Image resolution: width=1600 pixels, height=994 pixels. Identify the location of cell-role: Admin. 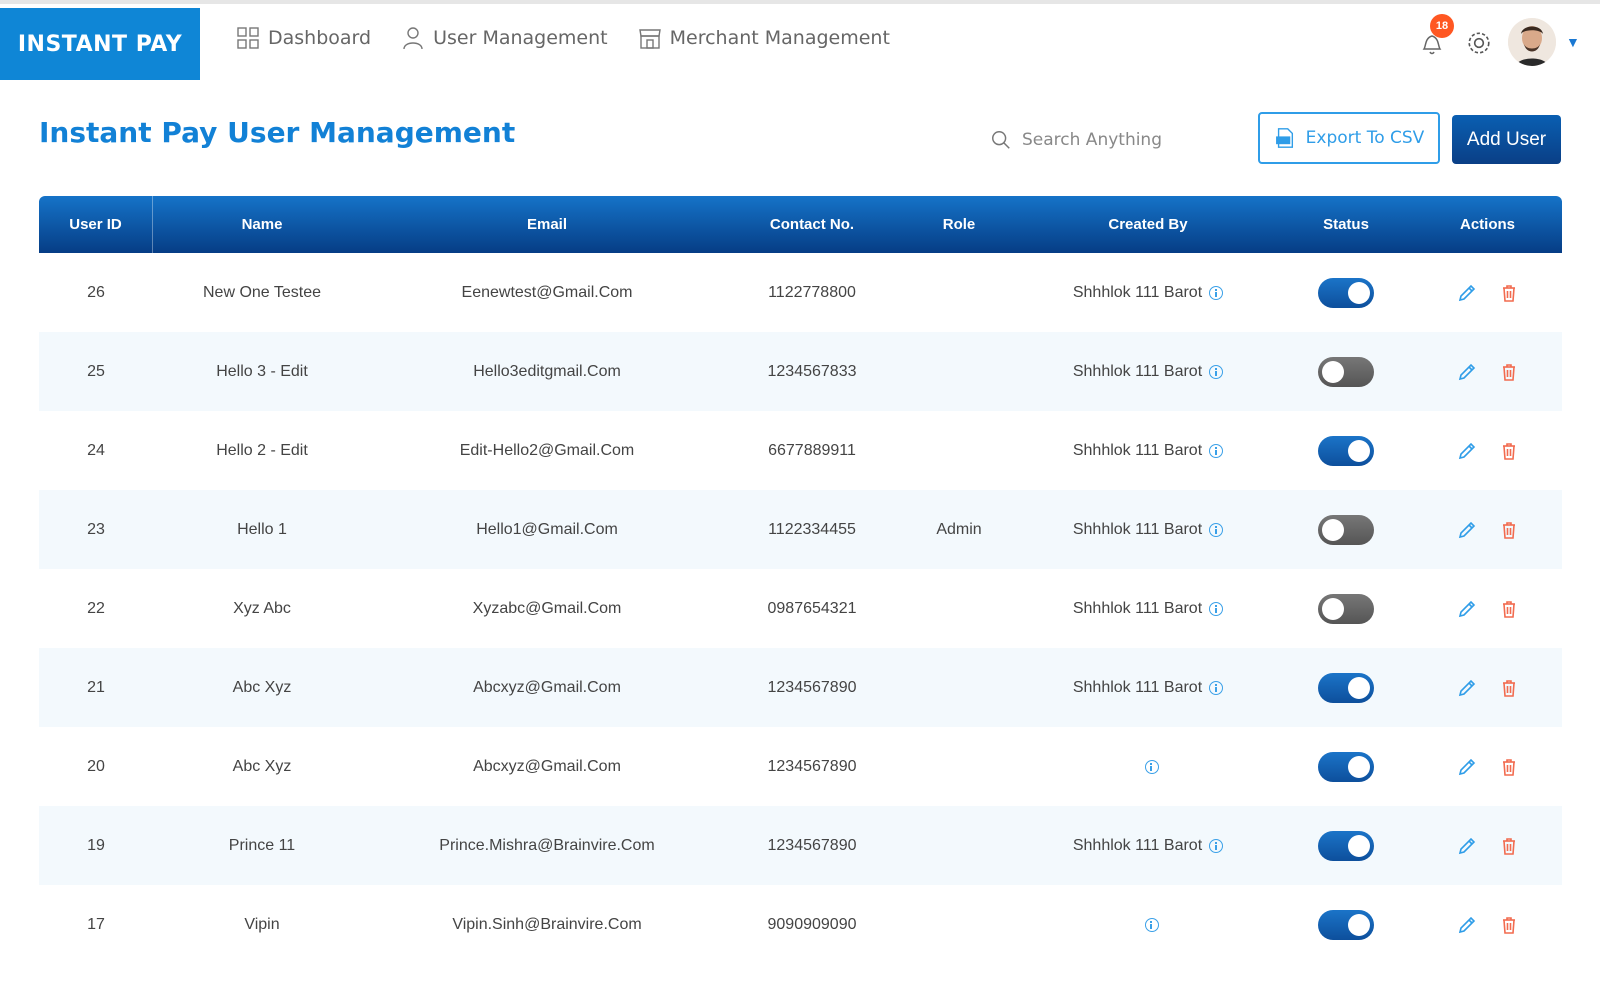
(959, 529).